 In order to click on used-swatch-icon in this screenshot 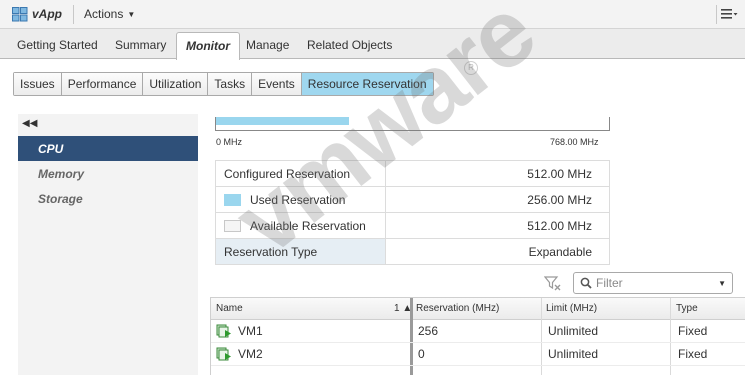, I will do `click(232, 199)`.